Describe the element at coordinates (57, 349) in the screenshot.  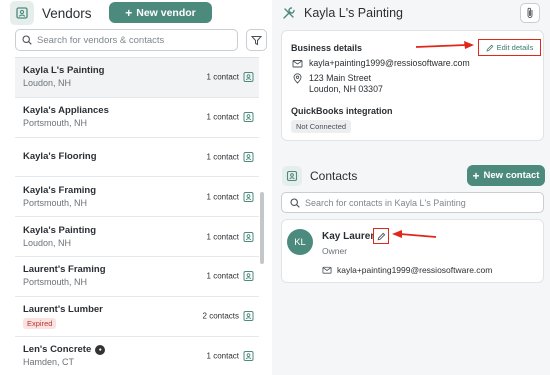
I see `vendor-name: Len's Concrete` at that location.